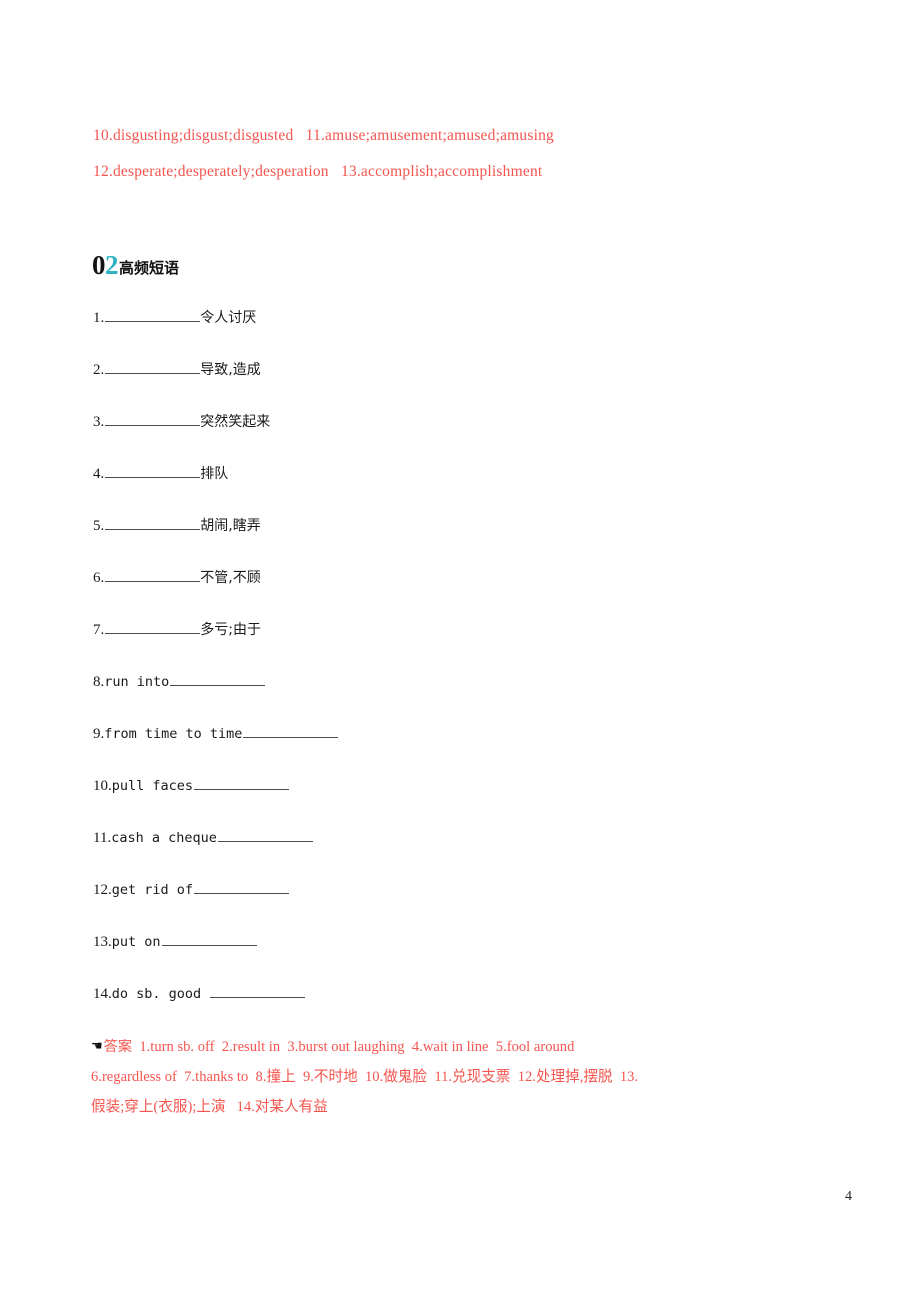  What do you see at coordinates (230, 526) in the screenshot?
I see `item-chinese: 胡闹,瞎弄` at bounding box center [230, 526].